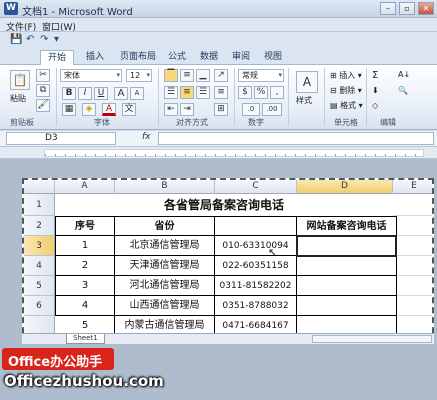 This screenshot has width=437, height=400. I want to click on save-icon: 💾, so click(16, 39).